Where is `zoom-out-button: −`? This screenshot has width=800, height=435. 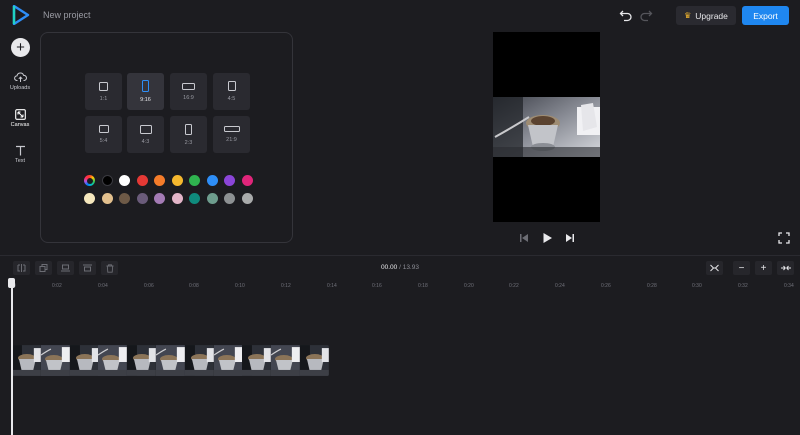 zoom-out-button: − is located at coordinates (741, 268).